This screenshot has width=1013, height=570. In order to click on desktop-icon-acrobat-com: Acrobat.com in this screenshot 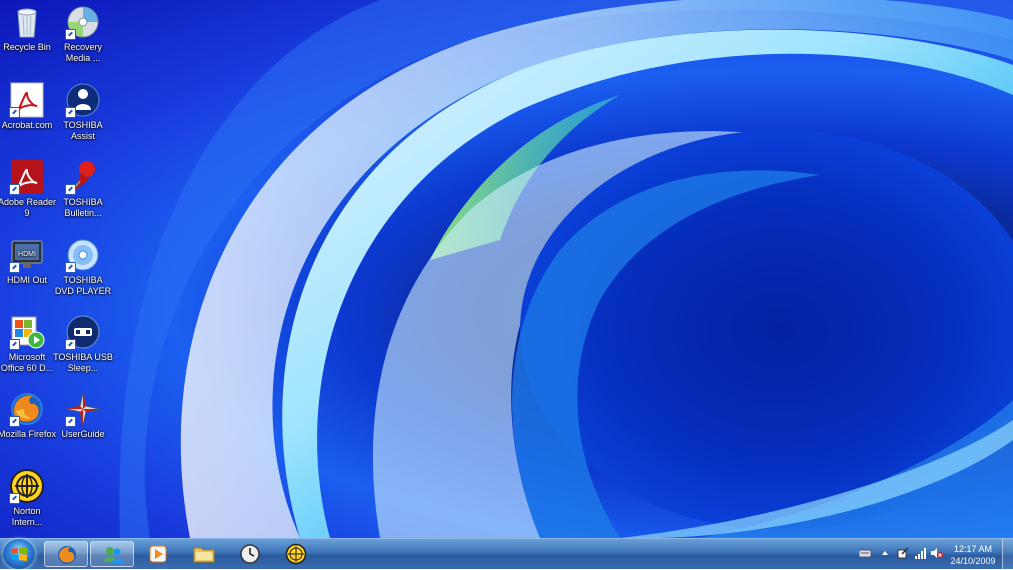, I will do `click(28, 106)`.